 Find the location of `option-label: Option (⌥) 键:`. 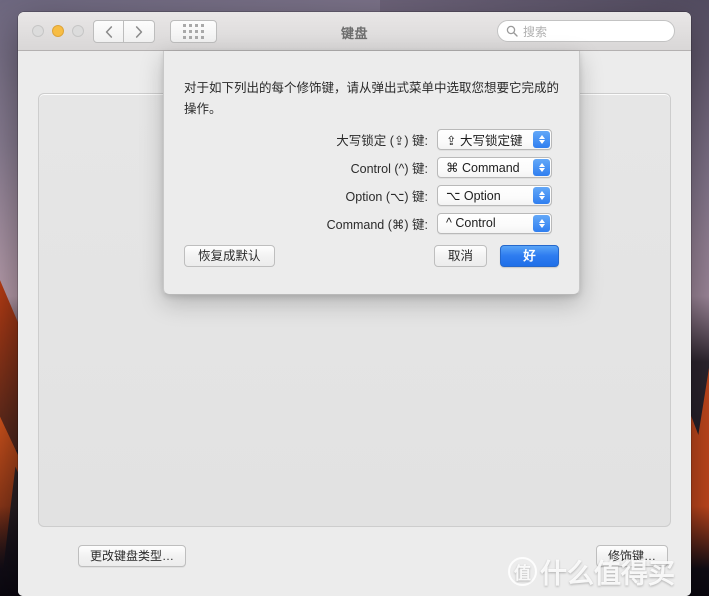

option-label: Option (⌥) 键: is located at coordinates (386, 196).